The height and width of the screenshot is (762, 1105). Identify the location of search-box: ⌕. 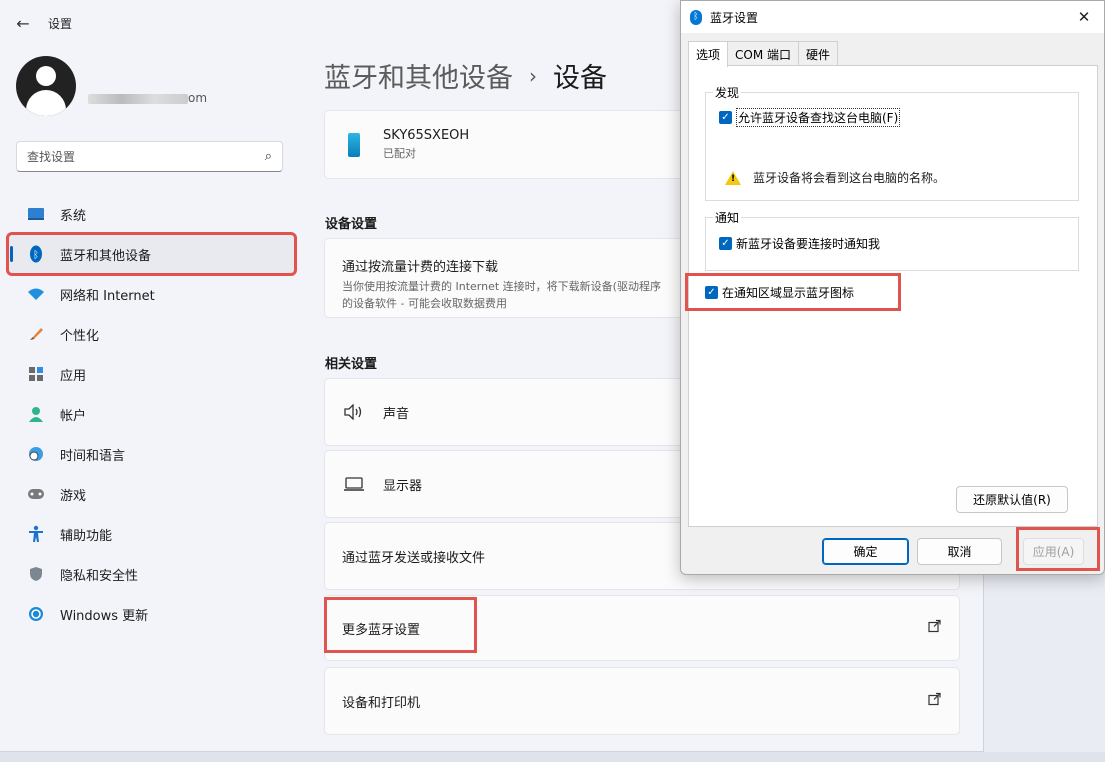
(149, 156).